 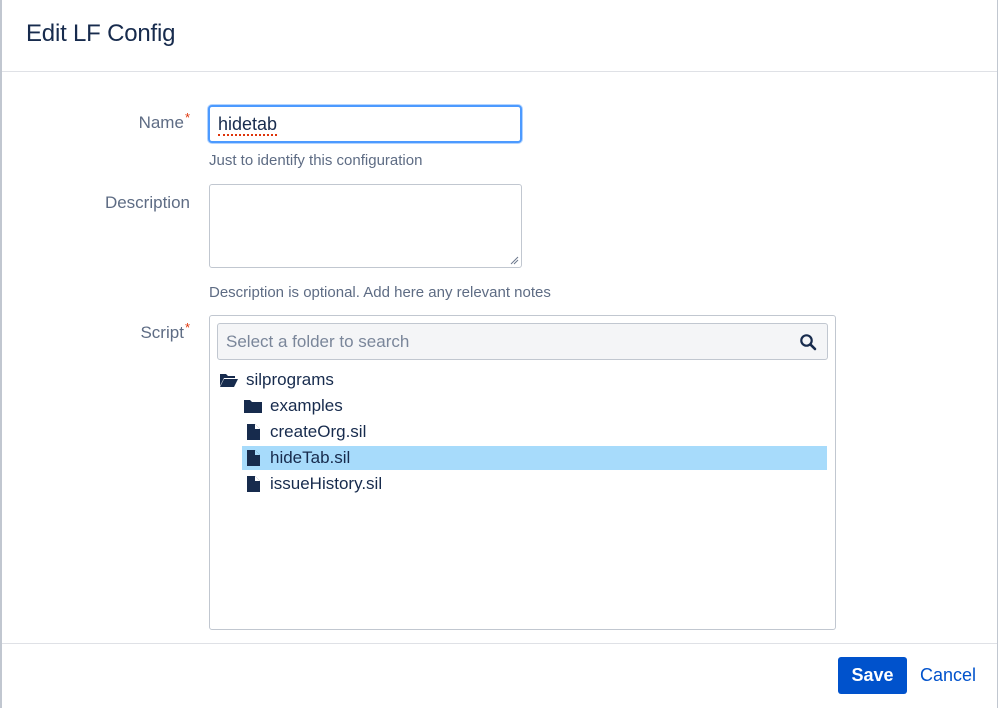 I want to click on folder-icon, so click(x=253, y=406).